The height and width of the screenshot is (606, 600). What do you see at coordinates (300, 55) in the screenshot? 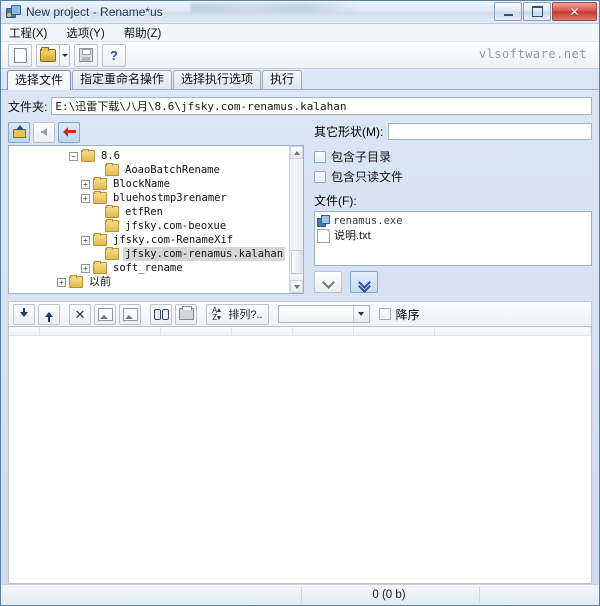
I see `main-toolbar: ? vlsoftware.net` at bounding box center [300, 55].